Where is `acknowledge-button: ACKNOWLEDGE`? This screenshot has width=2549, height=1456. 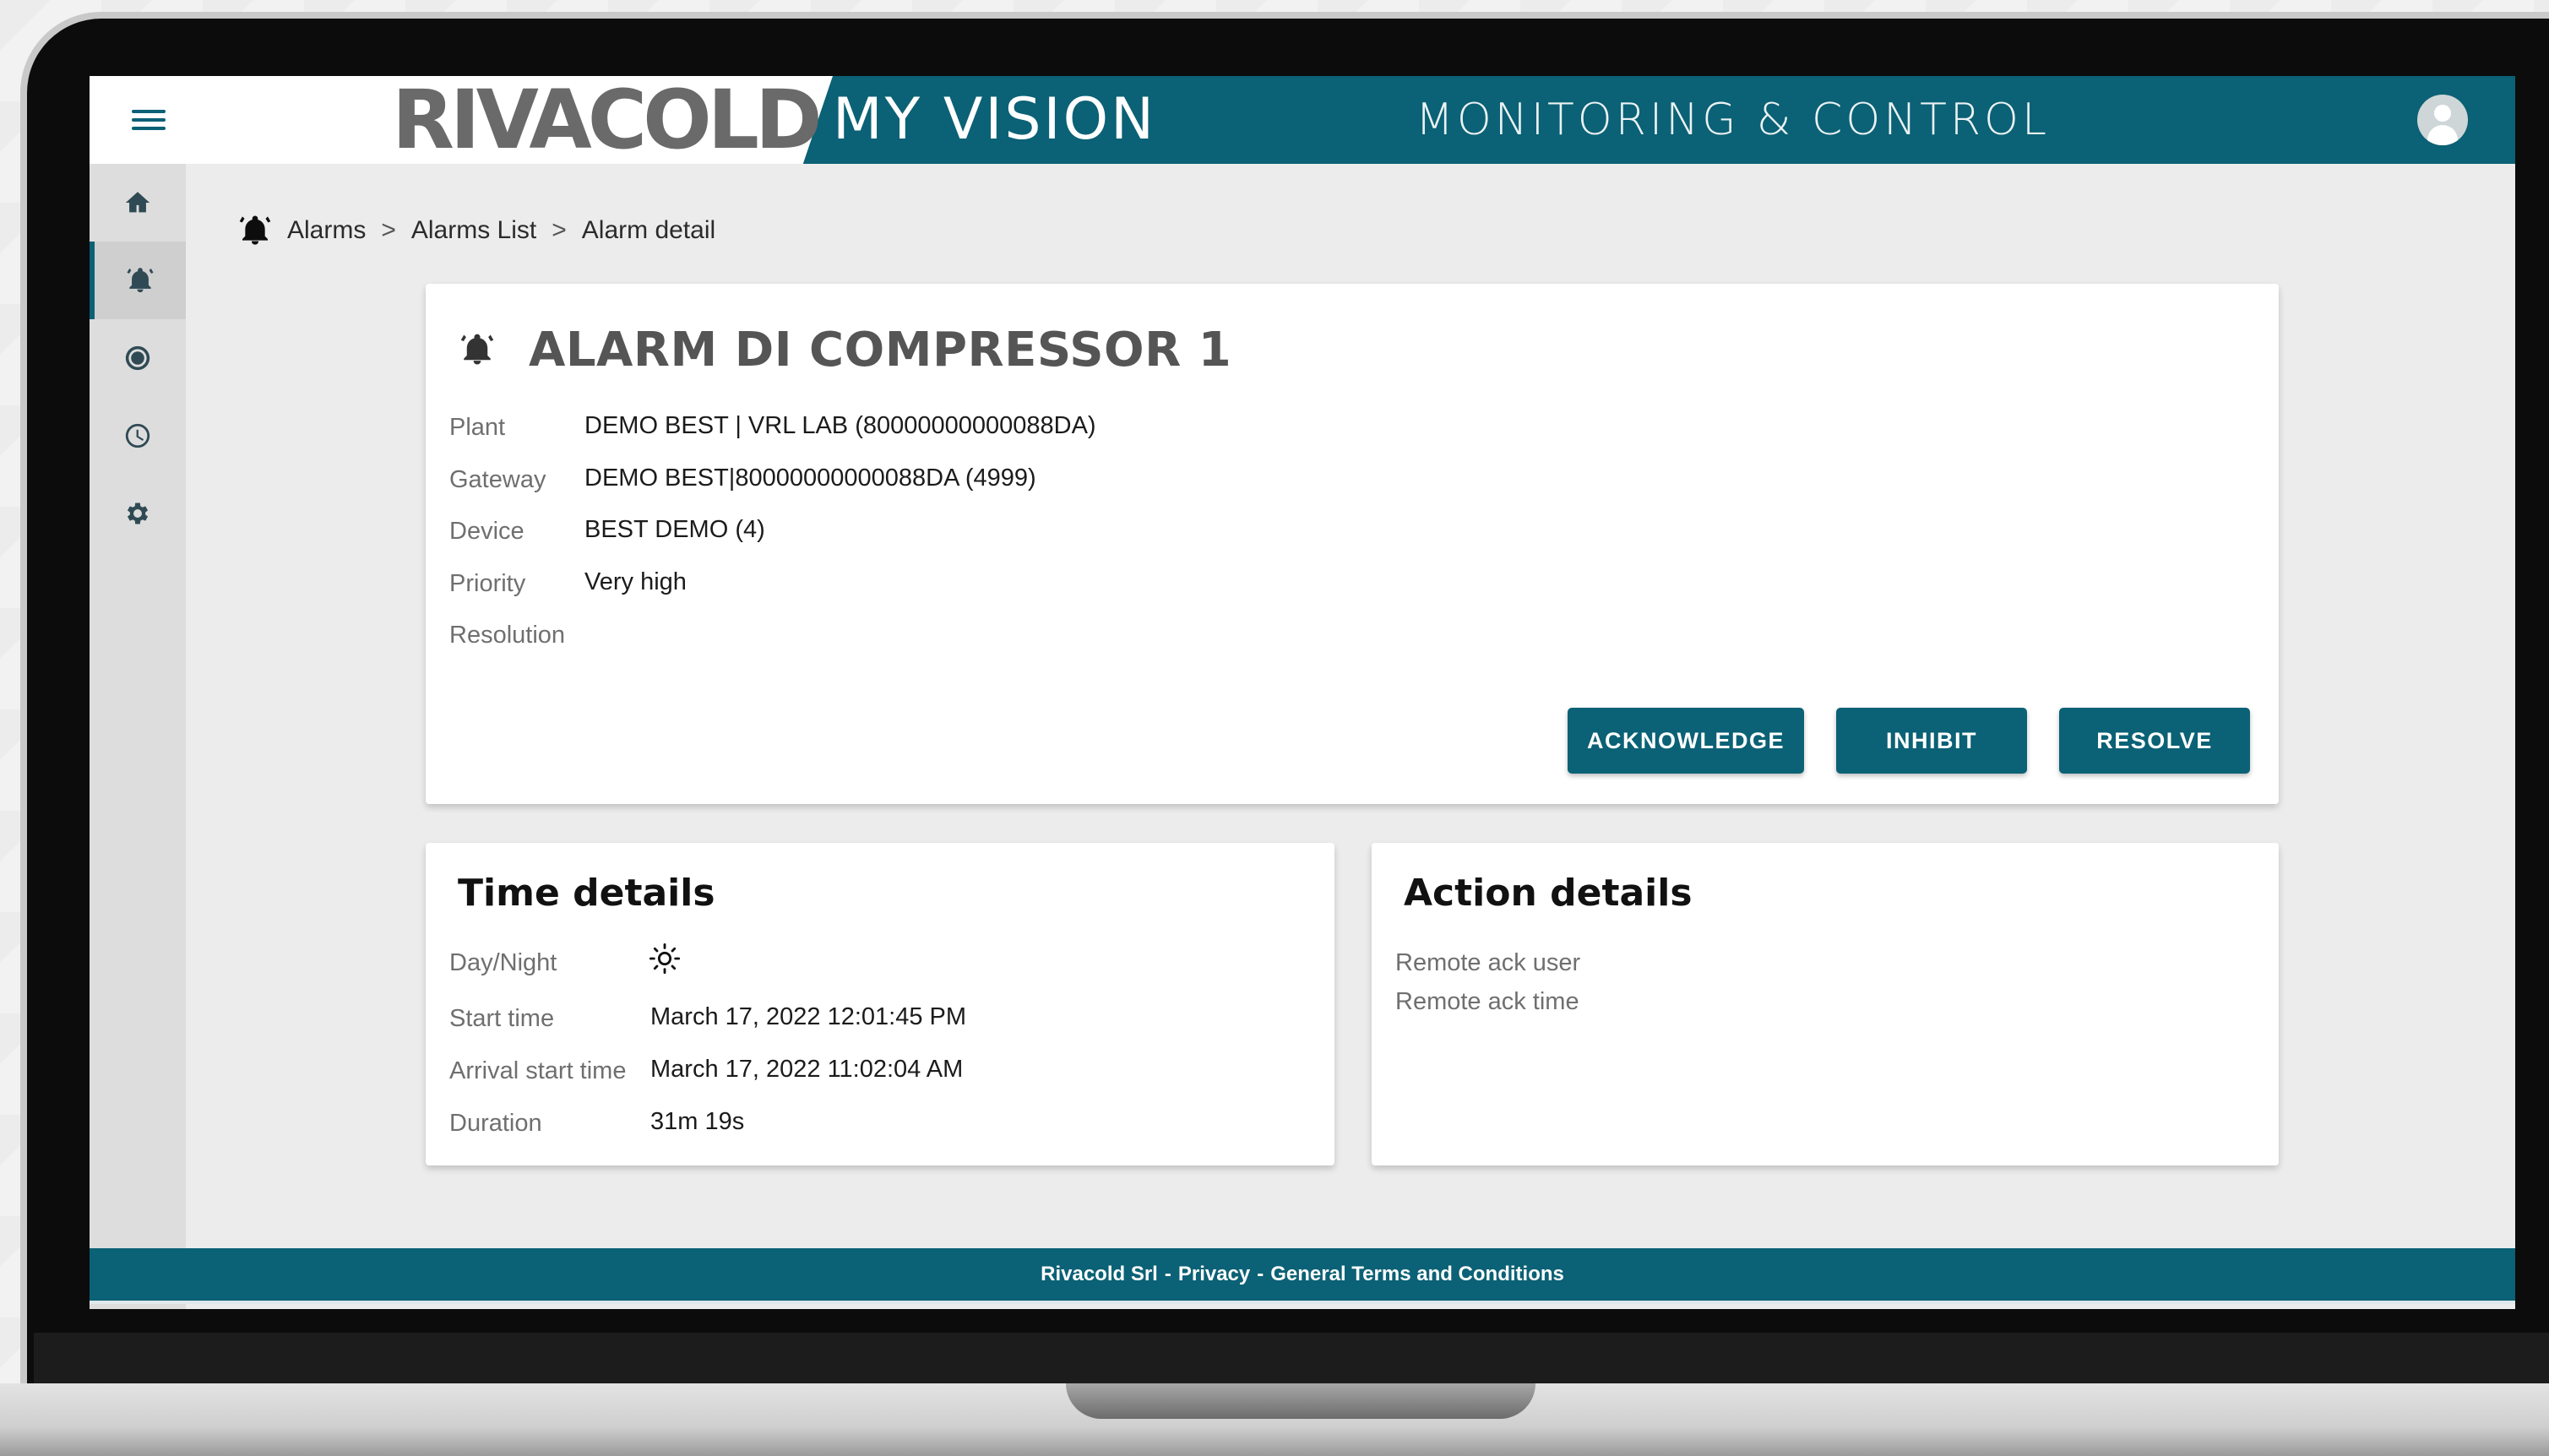
acknowledge-button: ACKNOWLEDGE is located at coordinates (1686, 741).